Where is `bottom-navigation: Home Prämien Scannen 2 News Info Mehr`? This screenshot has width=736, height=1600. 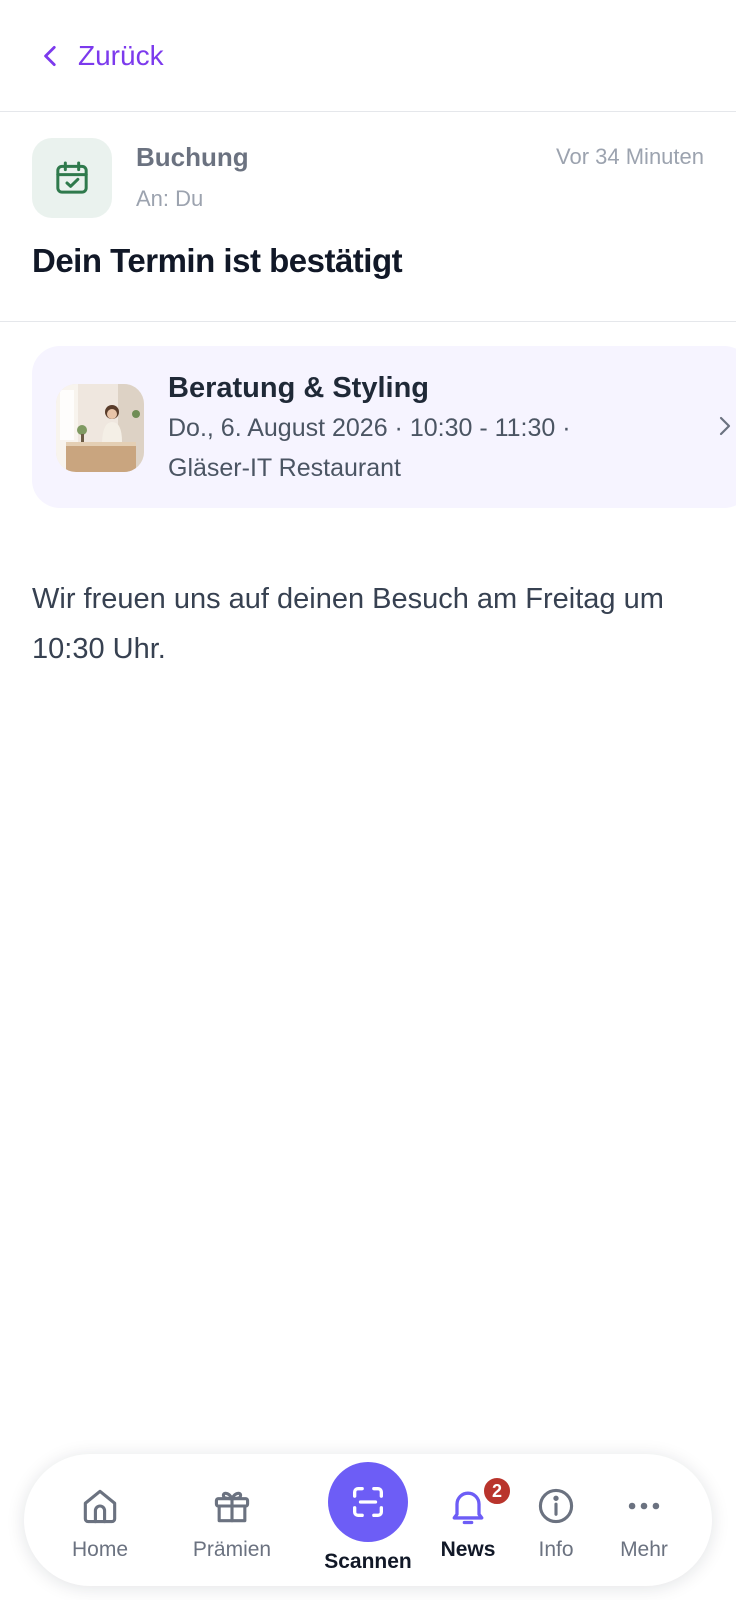 bottom-navigation: Home Prämien Scannen 2 News Info Mehr is located at coordinates (368, 1520).